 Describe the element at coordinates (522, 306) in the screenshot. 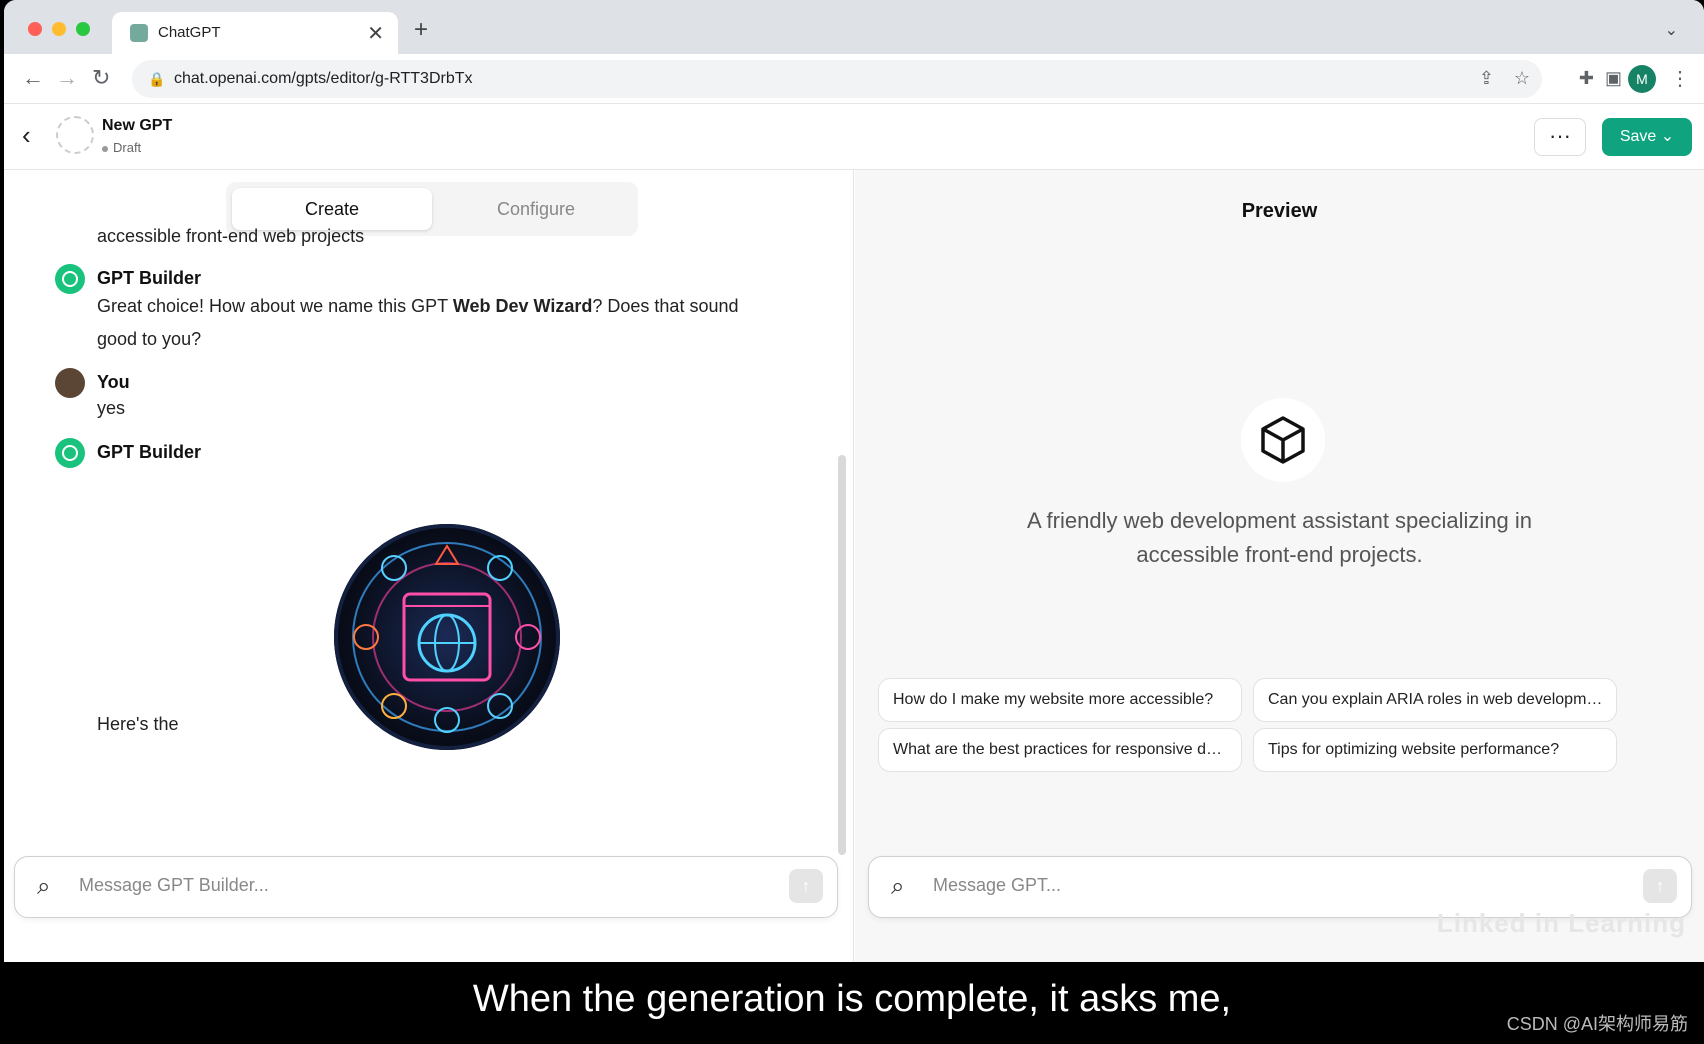

I see `suggested-gpt-name: Web Dev Wizard` at that location.